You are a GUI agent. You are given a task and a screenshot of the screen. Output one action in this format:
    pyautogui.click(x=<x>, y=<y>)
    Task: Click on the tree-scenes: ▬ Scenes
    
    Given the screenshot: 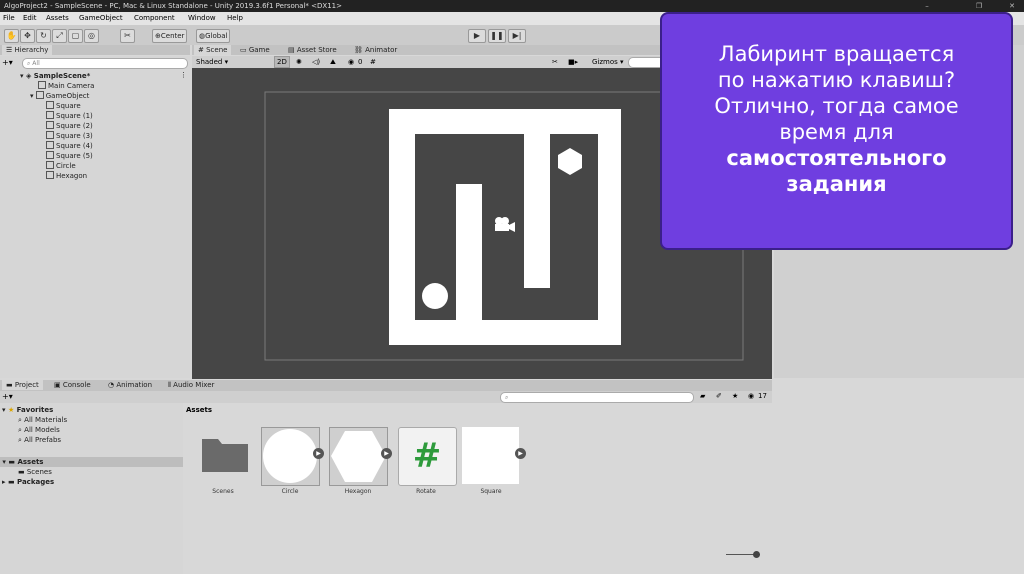 What is the action you would take?
    pyautogui.click(x=35, y=472)
    